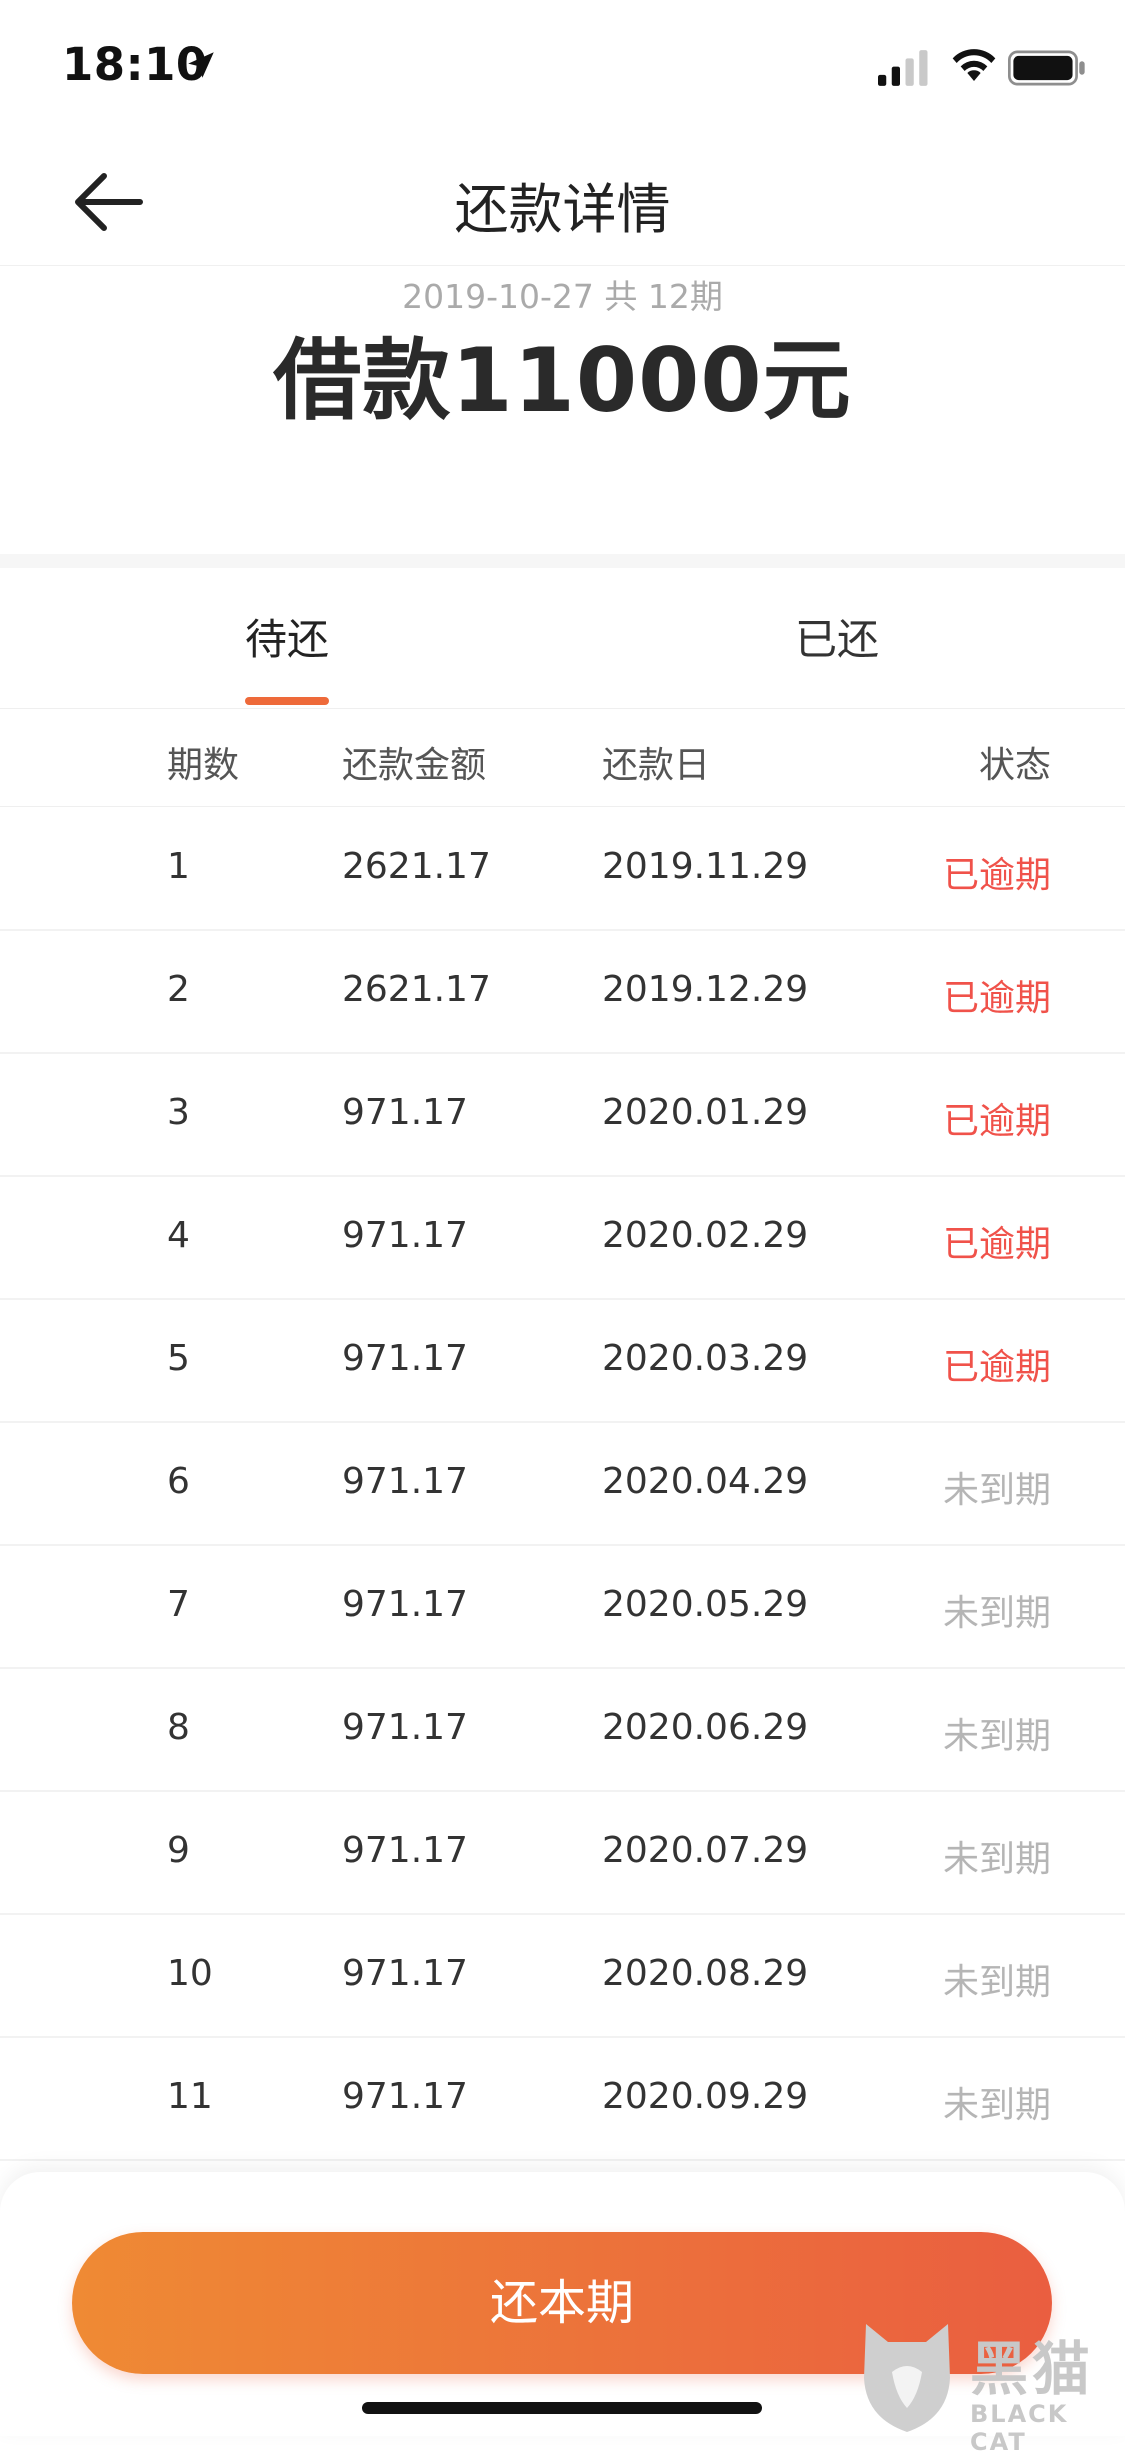  Describe the element at coordinates (705, 1604) in the screenshot. I see `cell-date: 2020.05.29` at that location.